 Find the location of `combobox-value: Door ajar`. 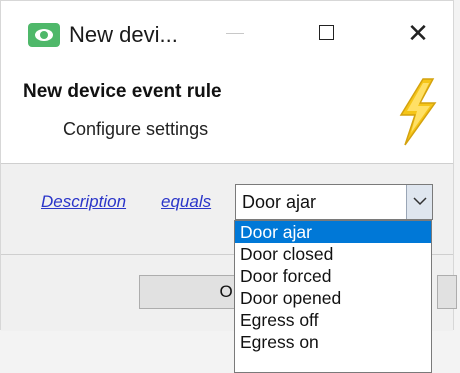

combobox-value: Door ajar is located at coordinates (279, 202).